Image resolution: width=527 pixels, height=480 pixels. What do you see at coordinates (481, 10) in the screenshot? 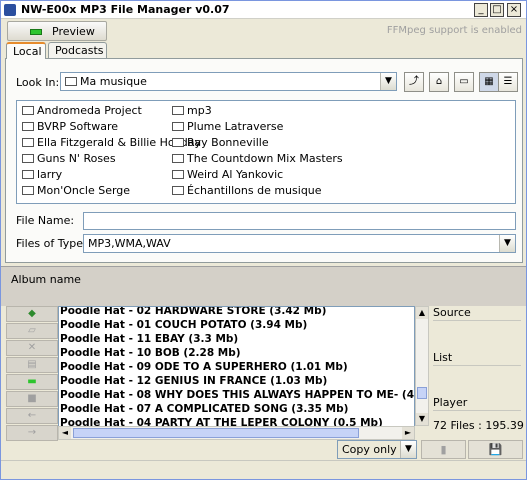
I see `minimize-button: _` at bounding box center [481, 10].